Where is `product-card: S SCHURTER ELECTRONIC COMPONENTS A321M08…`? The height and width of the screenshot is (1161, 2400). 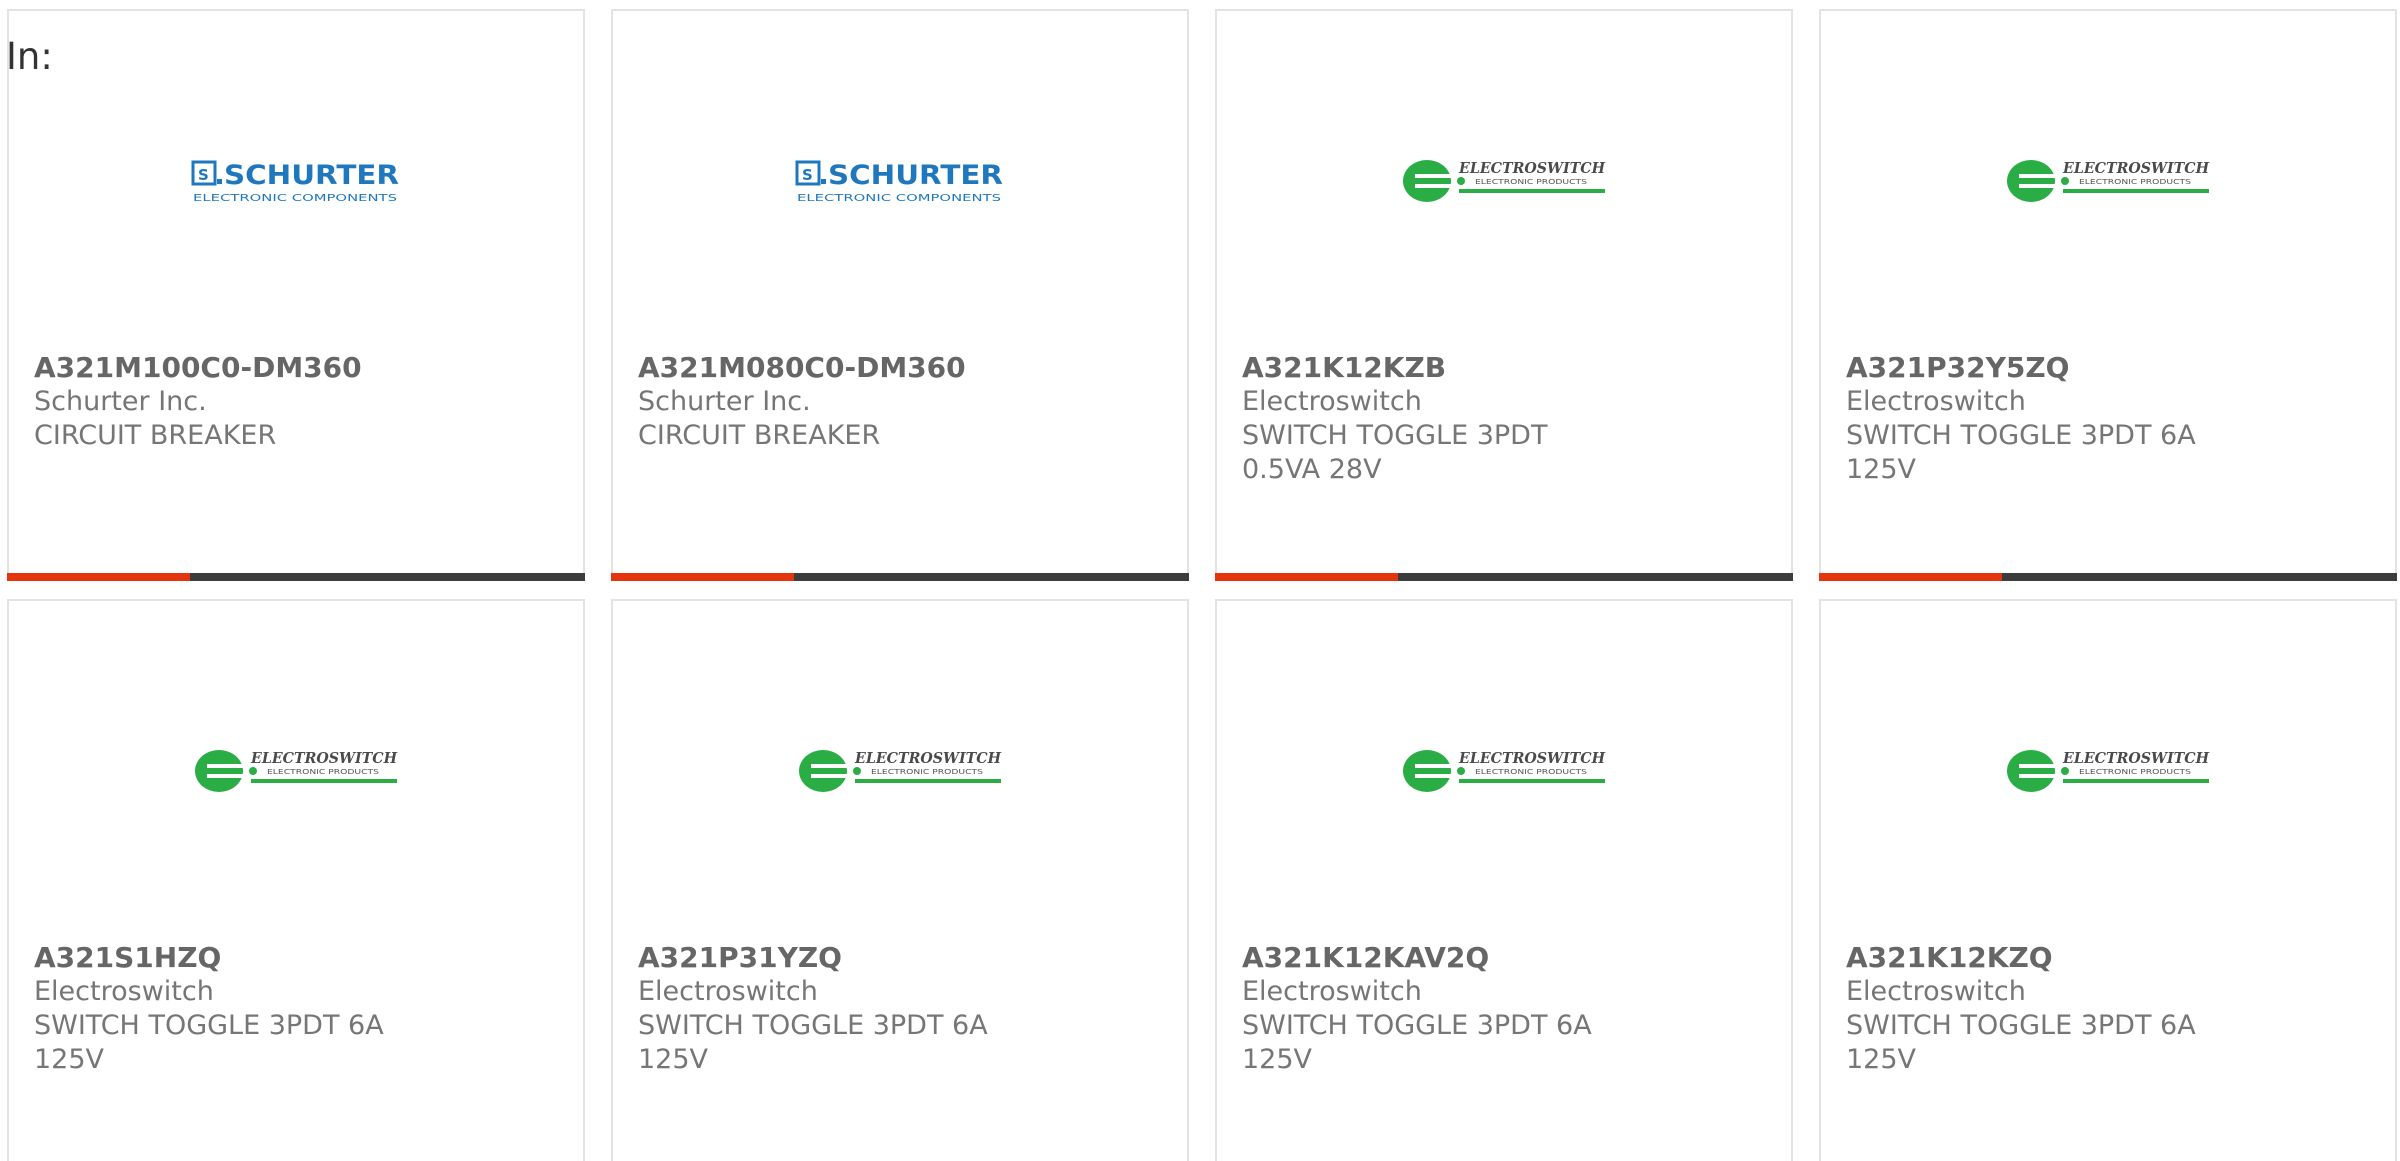 product-card: S SCHURTER ELECTRONIC COMPONENTS A321M08… is located at coordinates (900, 295).